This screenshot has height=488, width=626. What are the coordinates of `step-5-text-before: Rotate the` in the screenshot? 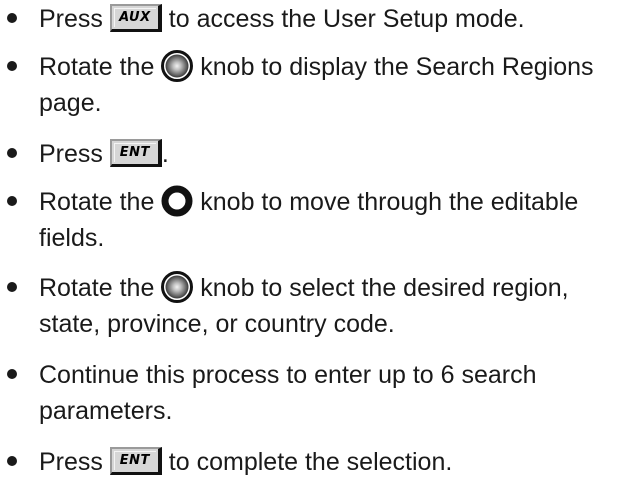 It's located at (100, 288).